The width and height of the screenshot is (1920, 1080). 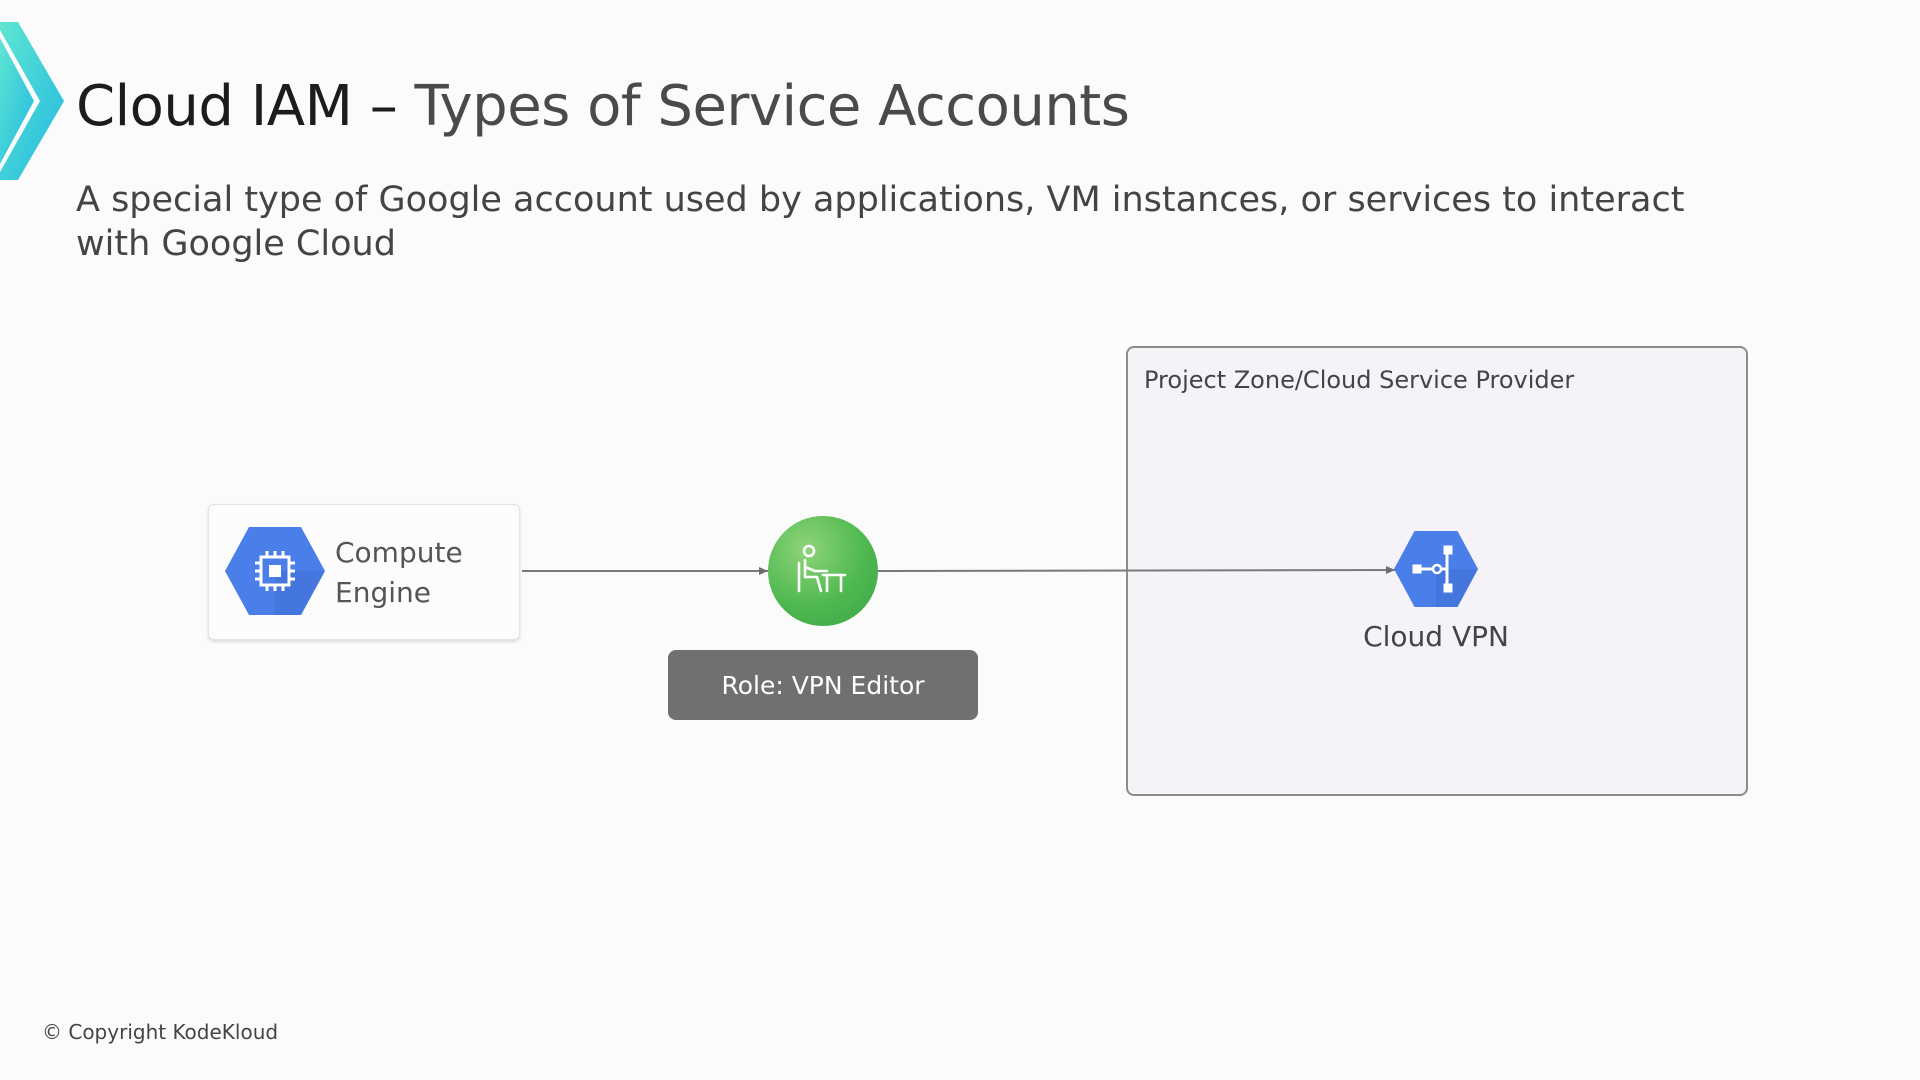 I want to click on person-at-desk-icon, so click(x=822, y=568).